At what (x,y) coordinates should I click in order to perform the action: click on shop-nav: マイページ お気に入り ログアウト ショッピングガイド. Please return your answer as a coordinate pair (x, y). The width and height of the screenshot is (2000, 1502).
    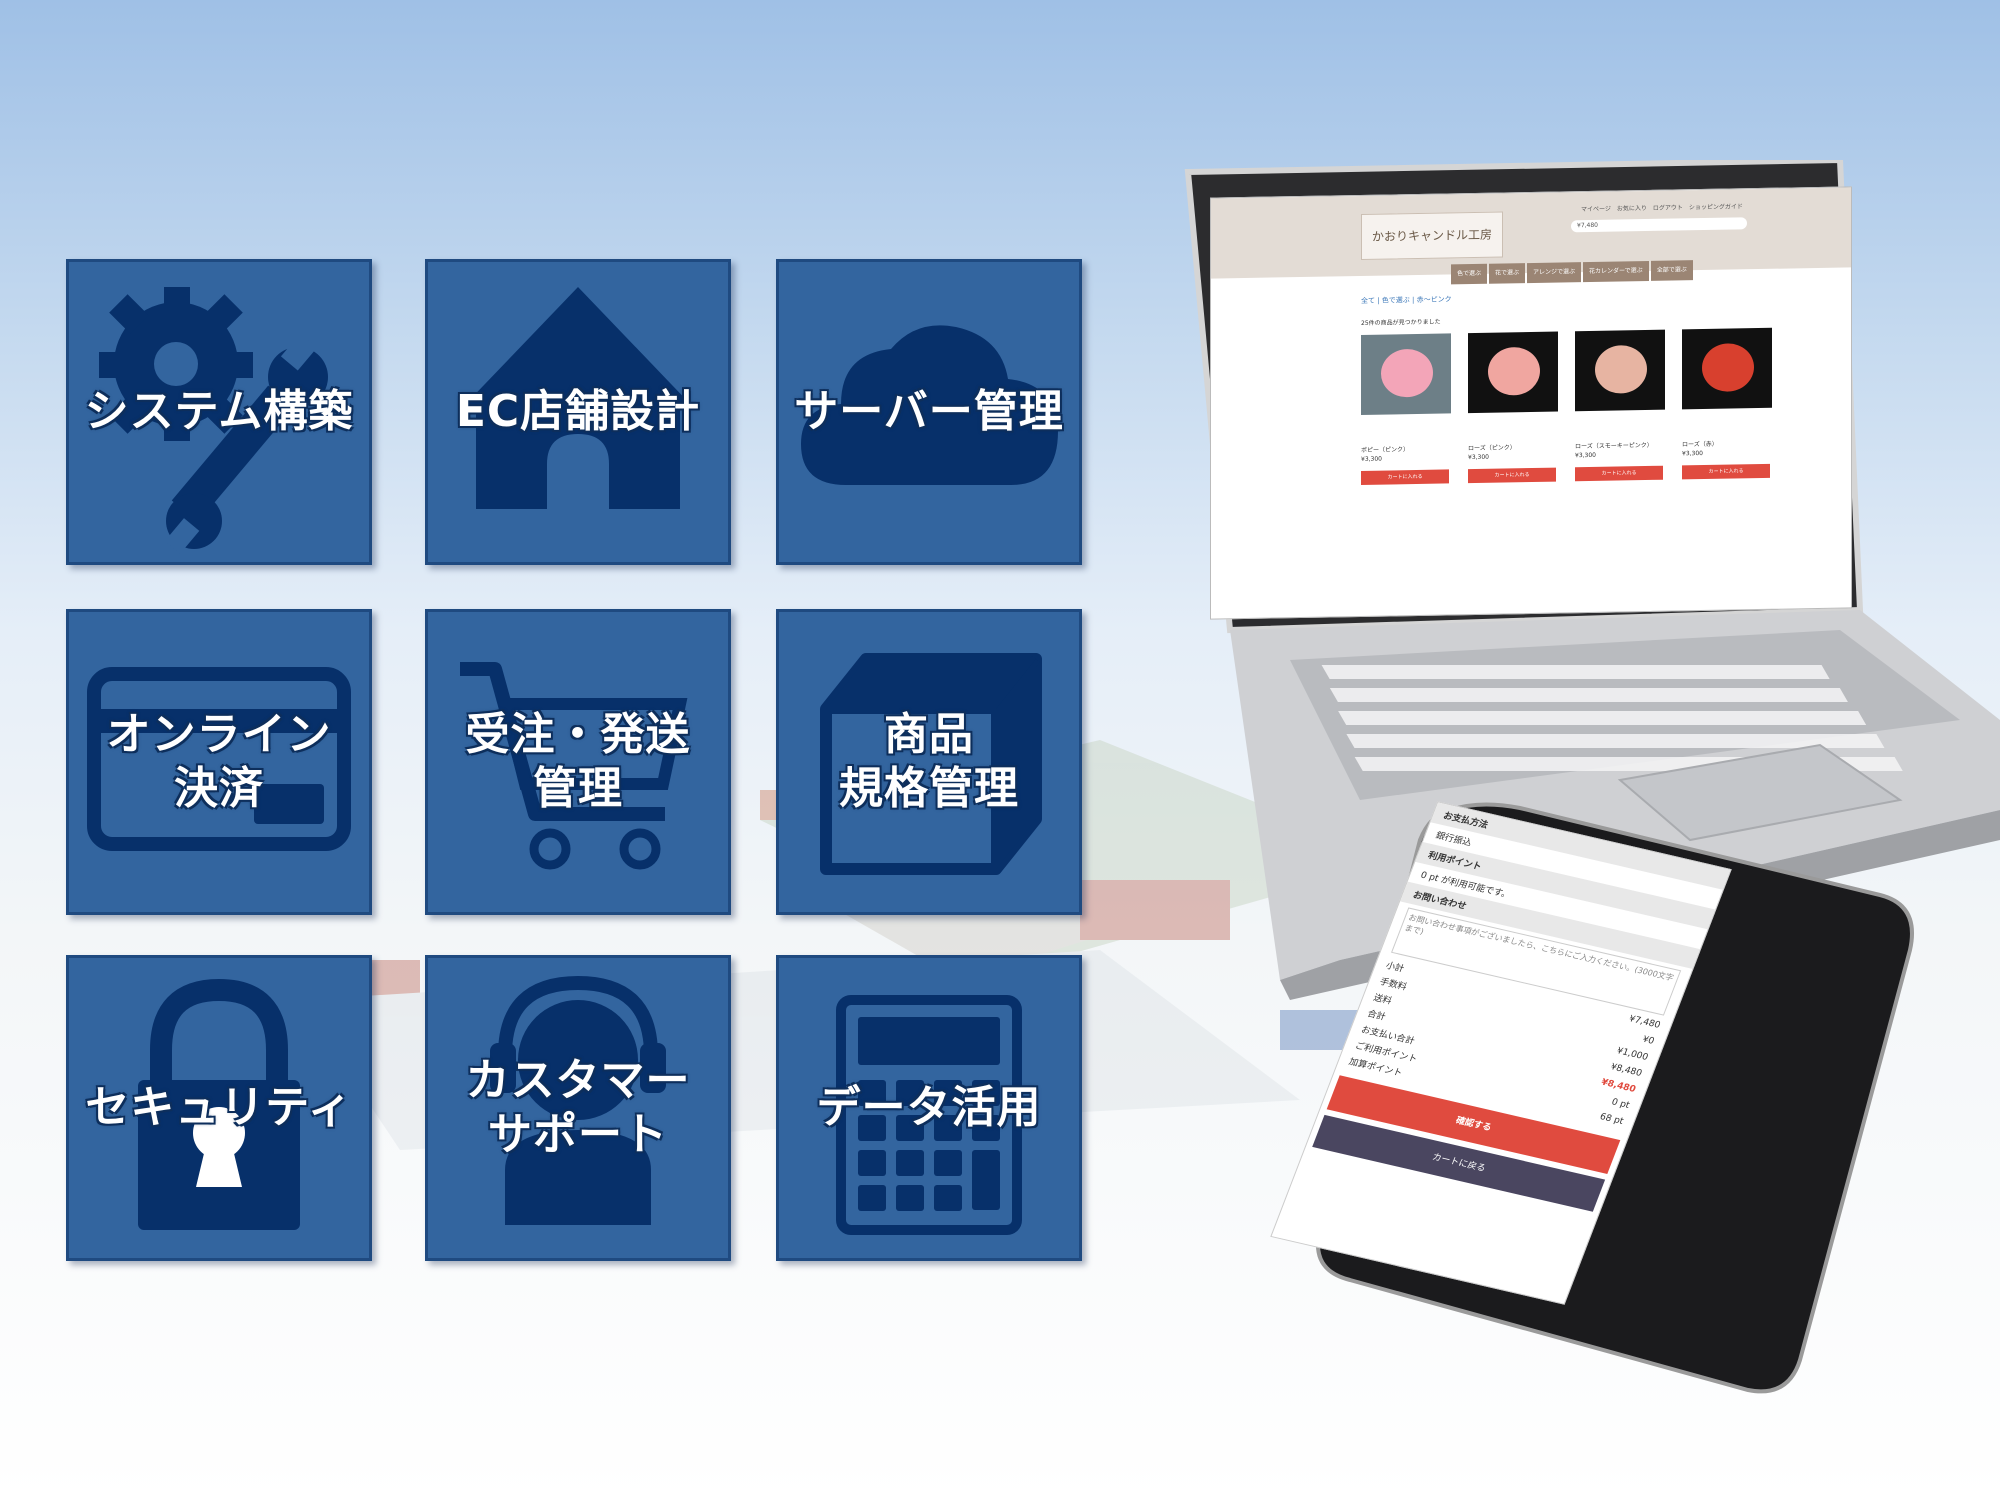
    Looking at the image, I should click on (1662, 207).